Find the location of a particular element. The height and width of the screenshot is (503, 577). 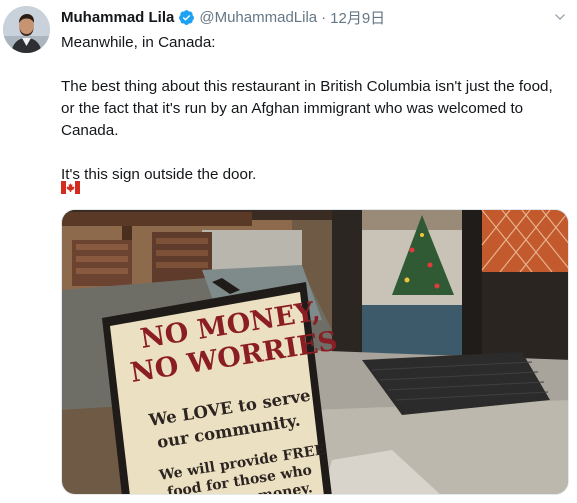

tweet-header: Muhammad Lila @MuhammadLila · 12月9日 is located at coordinates (315, 17).